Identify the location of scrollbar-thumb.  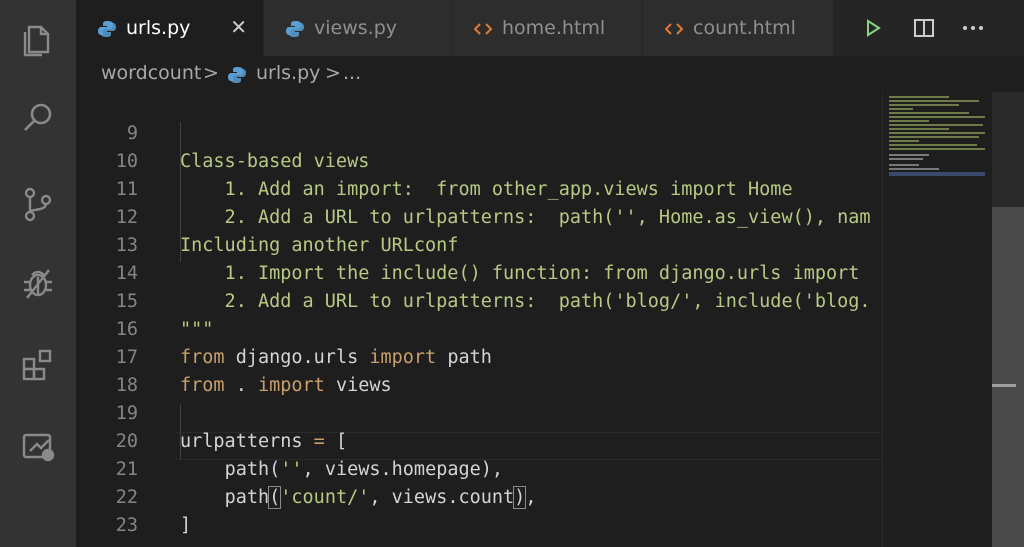
(1008, 377).